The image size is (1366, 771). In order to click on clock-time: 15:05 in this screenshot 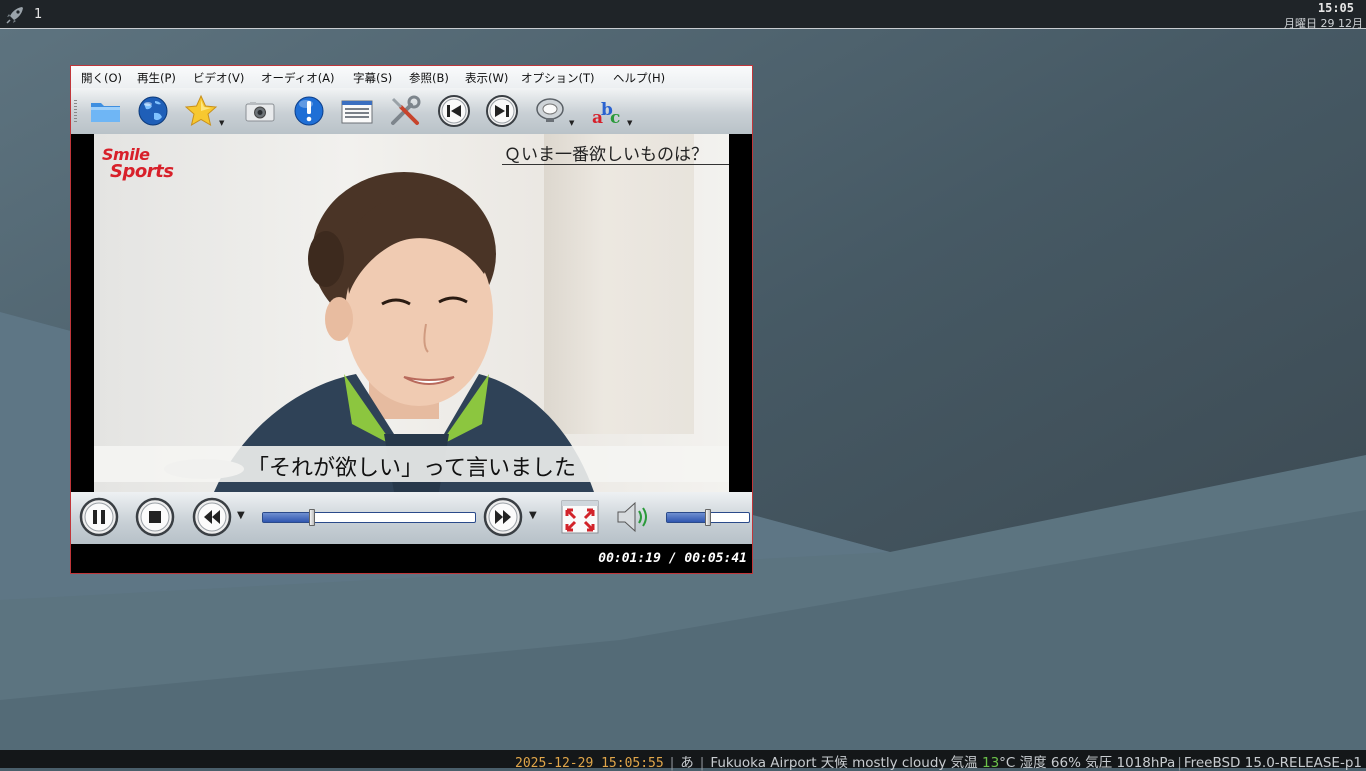, I will do `click(1335, 8)`.